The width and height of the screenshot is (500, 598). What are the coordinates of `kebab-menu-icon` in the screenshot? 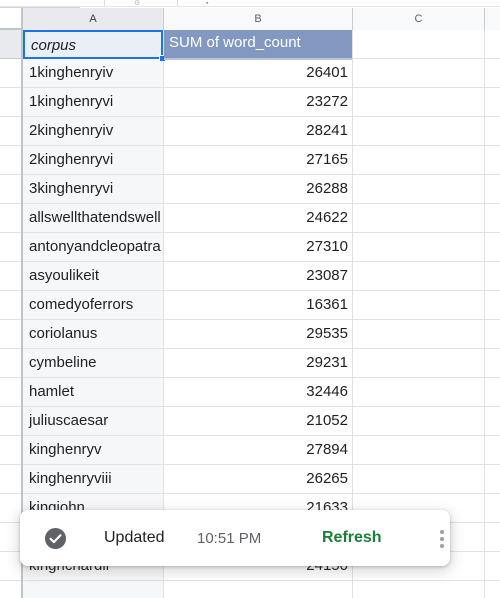 It's located at (442, 539).